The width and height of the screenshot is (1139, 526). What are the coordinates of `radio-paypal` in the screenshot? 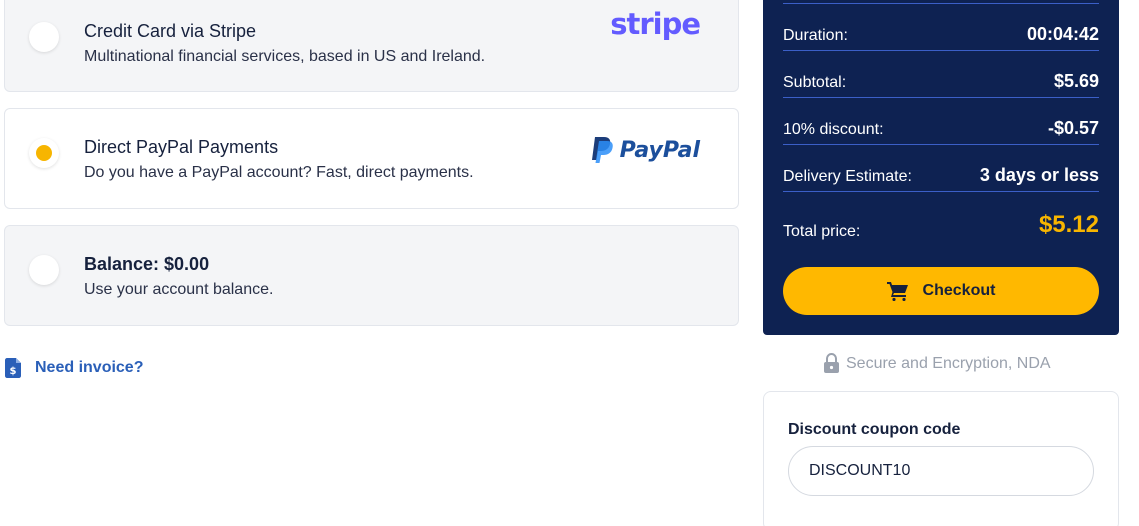 It's located at (44, 153).